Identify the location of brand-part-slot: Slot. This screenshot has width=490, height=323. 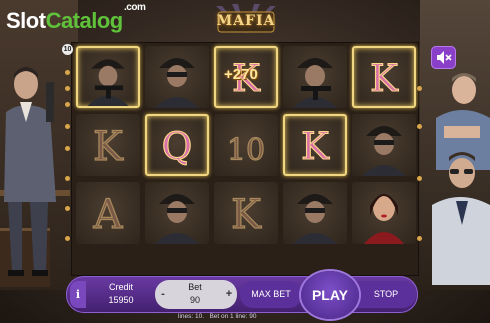
(26, 20).